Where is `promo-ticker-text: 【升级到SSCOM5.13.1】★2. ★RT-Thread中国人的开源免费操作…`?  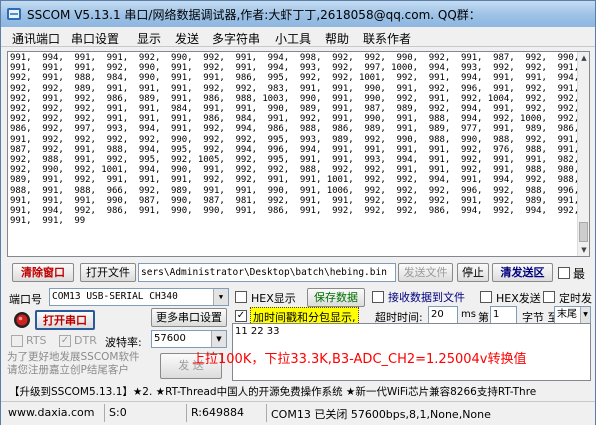
promo-ticker-text: 【升级到SSCOM5.13.1】★2. ★RT-Thread中国人的开源免费操作… is located at coordinates (273, 392).